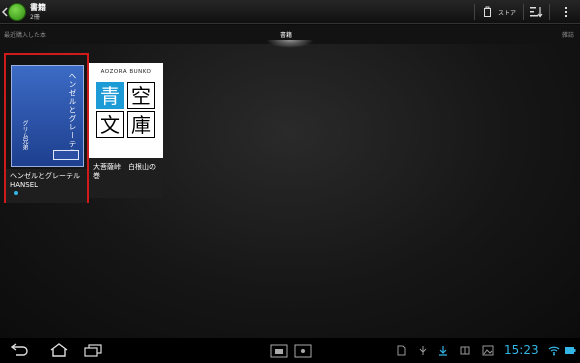 The width and height of the screenshot is (580, 363). Describe the element at coordinates (286, 34) in the screenshot. I see `tab-books: 書籍` at that location.